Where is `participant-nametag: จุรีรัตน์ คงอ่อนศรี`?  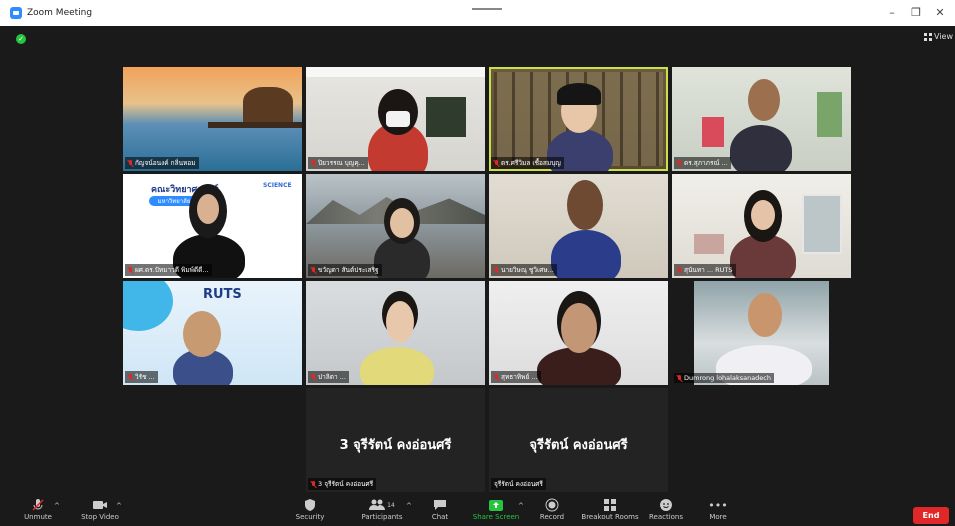
participant-nametag: จุรีรัตน์ คงอ่อนศรี is located at coordinates (518, 484).